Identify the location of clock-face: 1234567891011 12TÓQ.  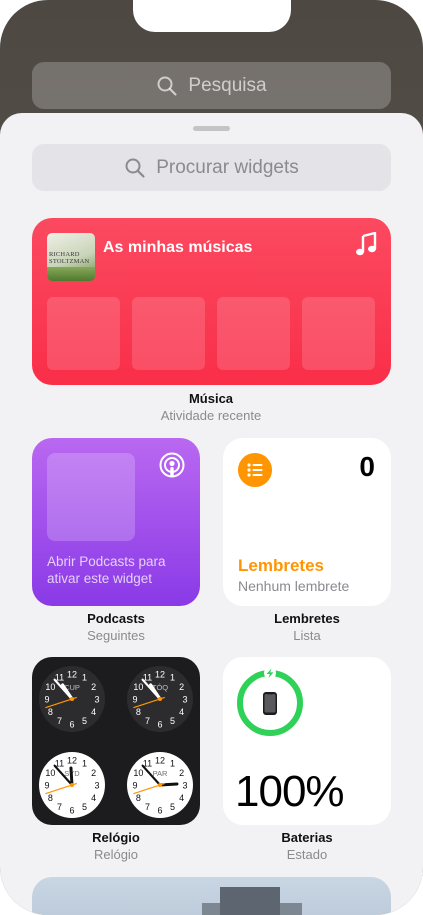
(160, 699).